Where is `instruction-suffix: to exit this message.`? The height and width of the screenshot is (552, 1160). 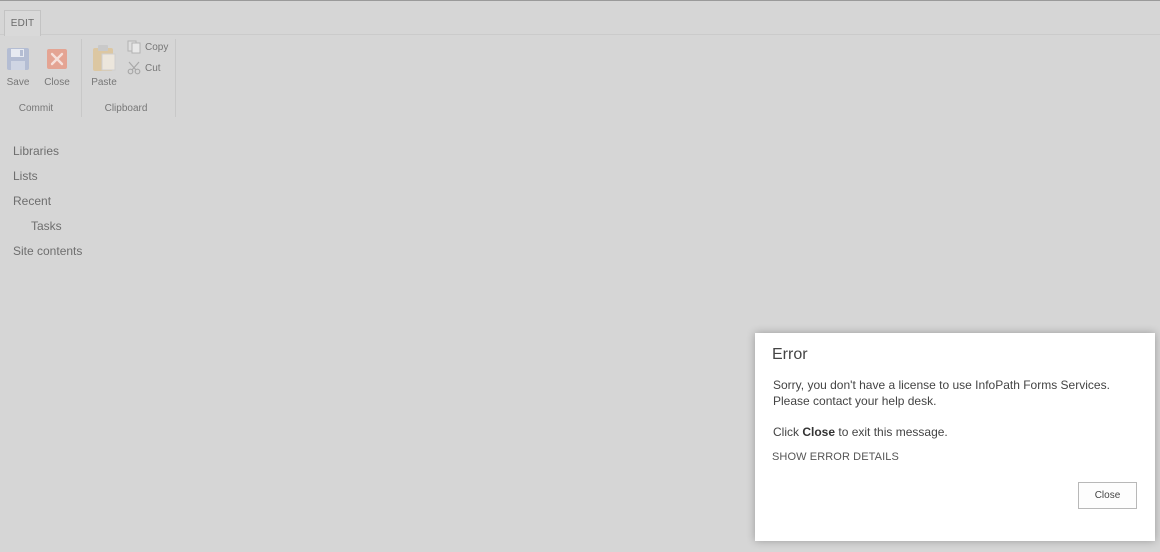
instruction-suffix: to exit this message. is located at coordinates (891, 432).